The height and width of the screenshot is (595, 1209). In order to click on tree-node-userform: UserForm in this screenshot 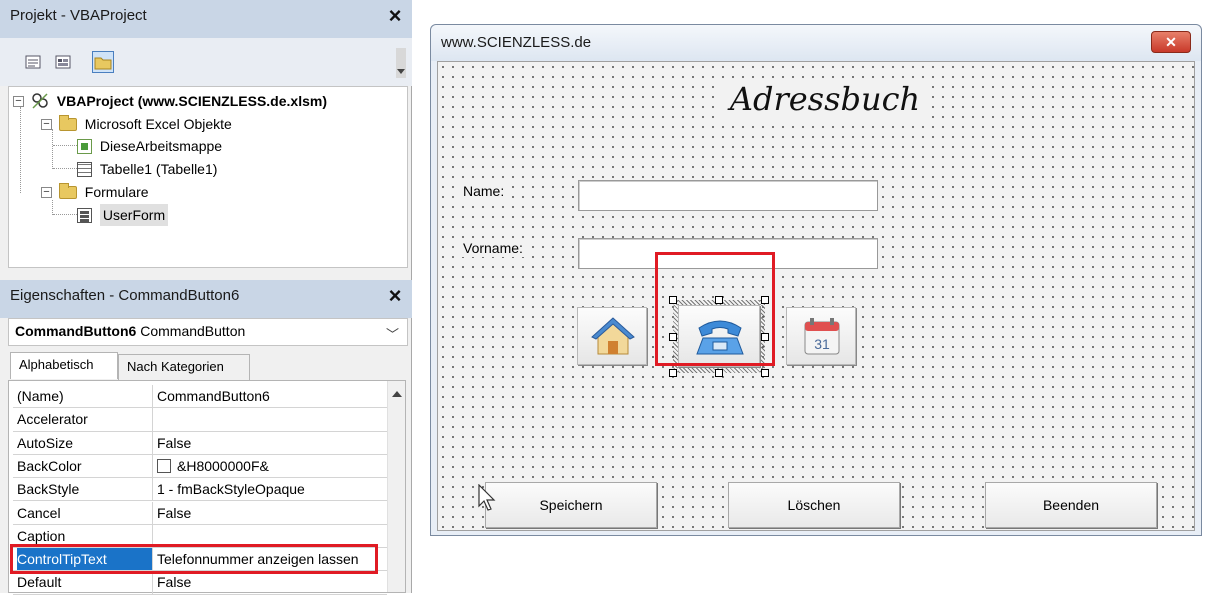, I will do `click(123, 215)`.